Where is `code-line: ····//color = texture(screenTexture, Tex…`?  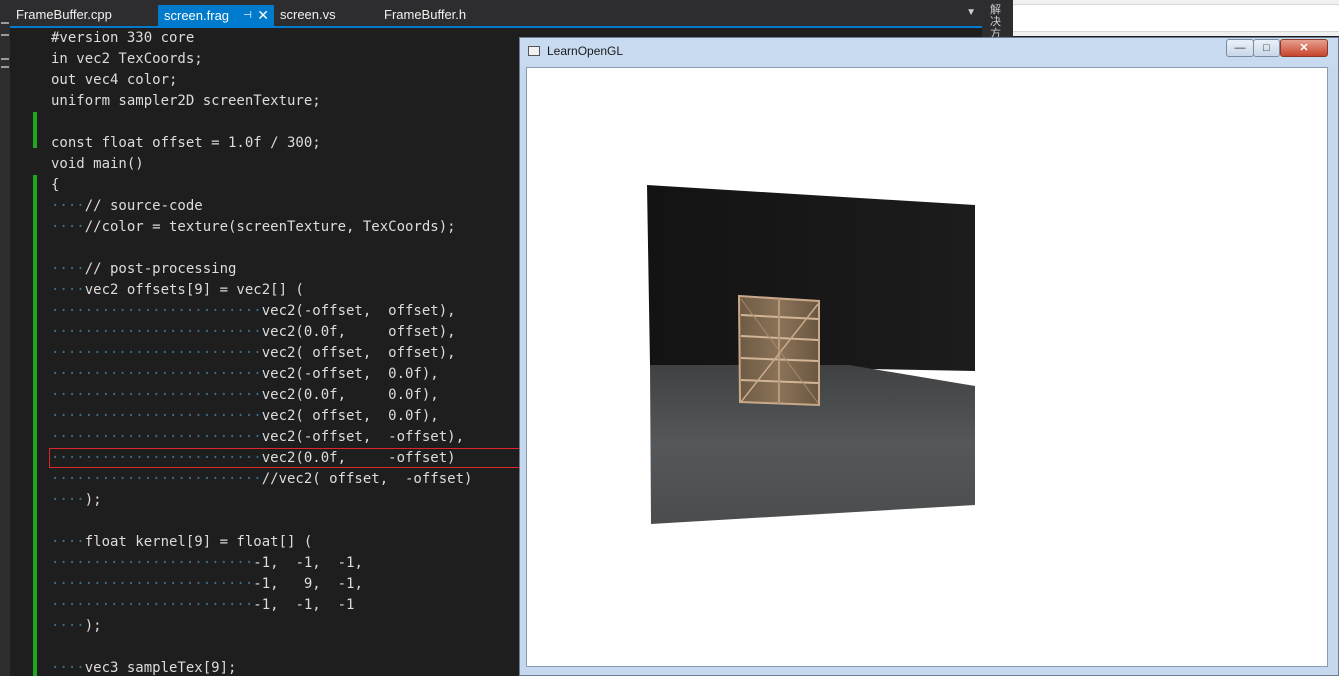
code-line: ····//color = texture(screenTexture, Tex… is located at coordinates (253, 227).